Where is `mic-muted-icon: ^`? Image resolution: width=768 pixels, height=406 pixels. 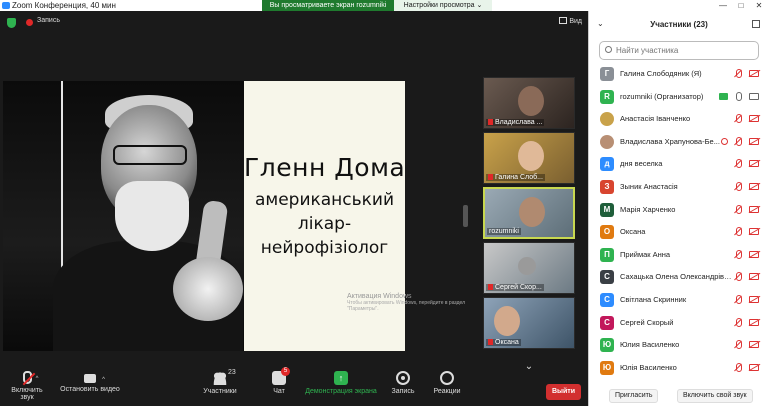
mic-muted-icon: ^ is located at coordinates (30, 377).